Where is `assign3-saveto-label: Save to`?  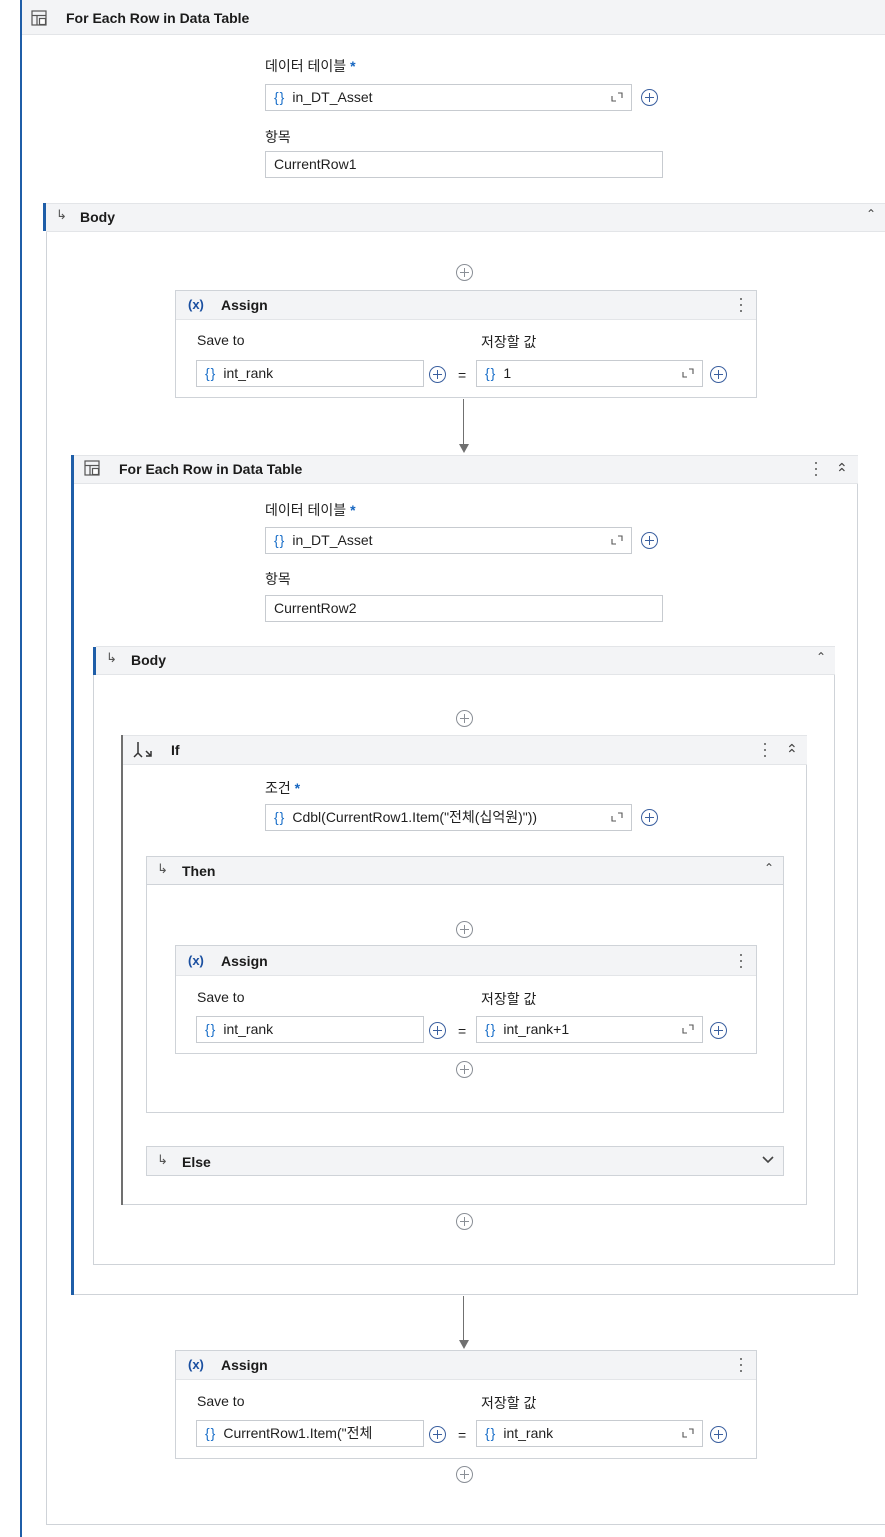
assign3-saveto-label: Save to is located at coordinates (221, 1401).